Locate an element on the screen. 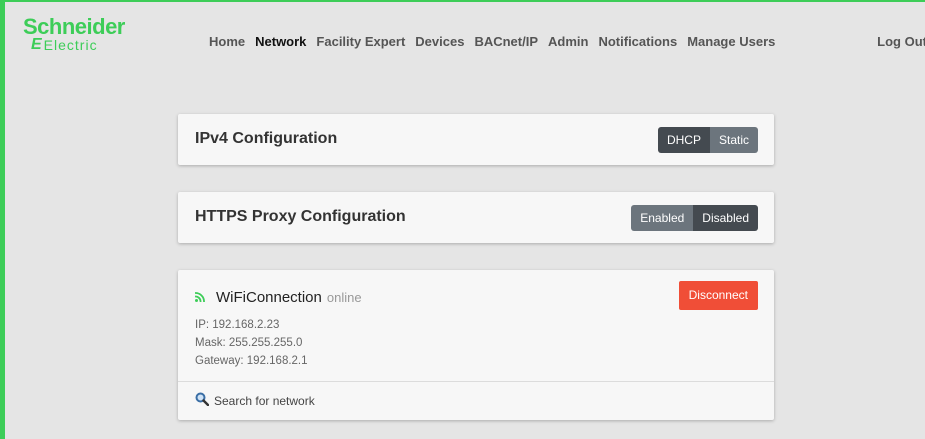 The width and height of the screenshot is (925, 439). wifi-ip: IP: 192.168.2.23 is located at coordinates (237, 325).